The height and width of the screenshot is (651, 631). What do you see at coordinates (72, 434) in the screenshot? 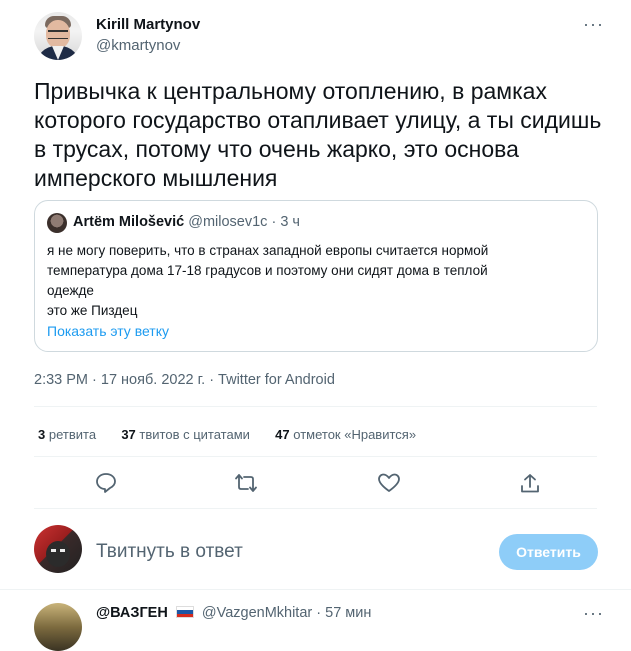
I see `retweets-label: ретвита` at bounding box center [72, 434].